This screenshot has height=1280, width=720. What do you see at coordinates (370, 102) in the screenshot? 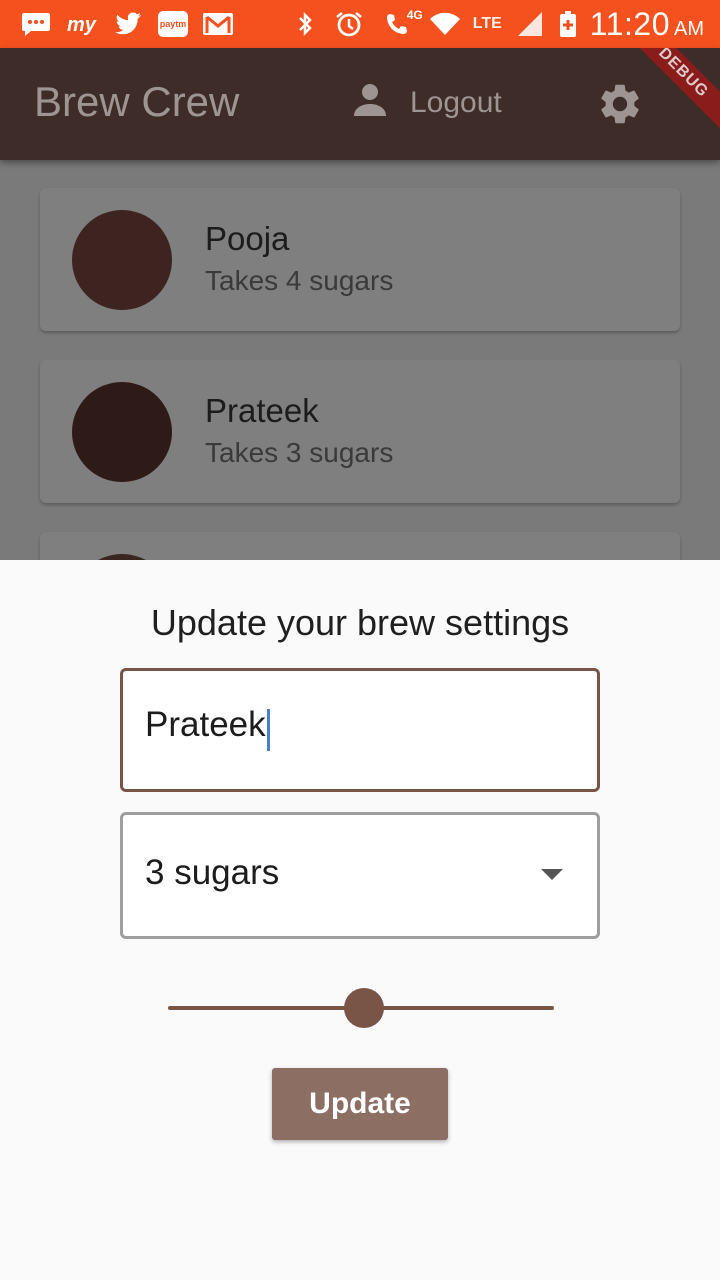
I see `person-icon` at bounding box center [370, 102].